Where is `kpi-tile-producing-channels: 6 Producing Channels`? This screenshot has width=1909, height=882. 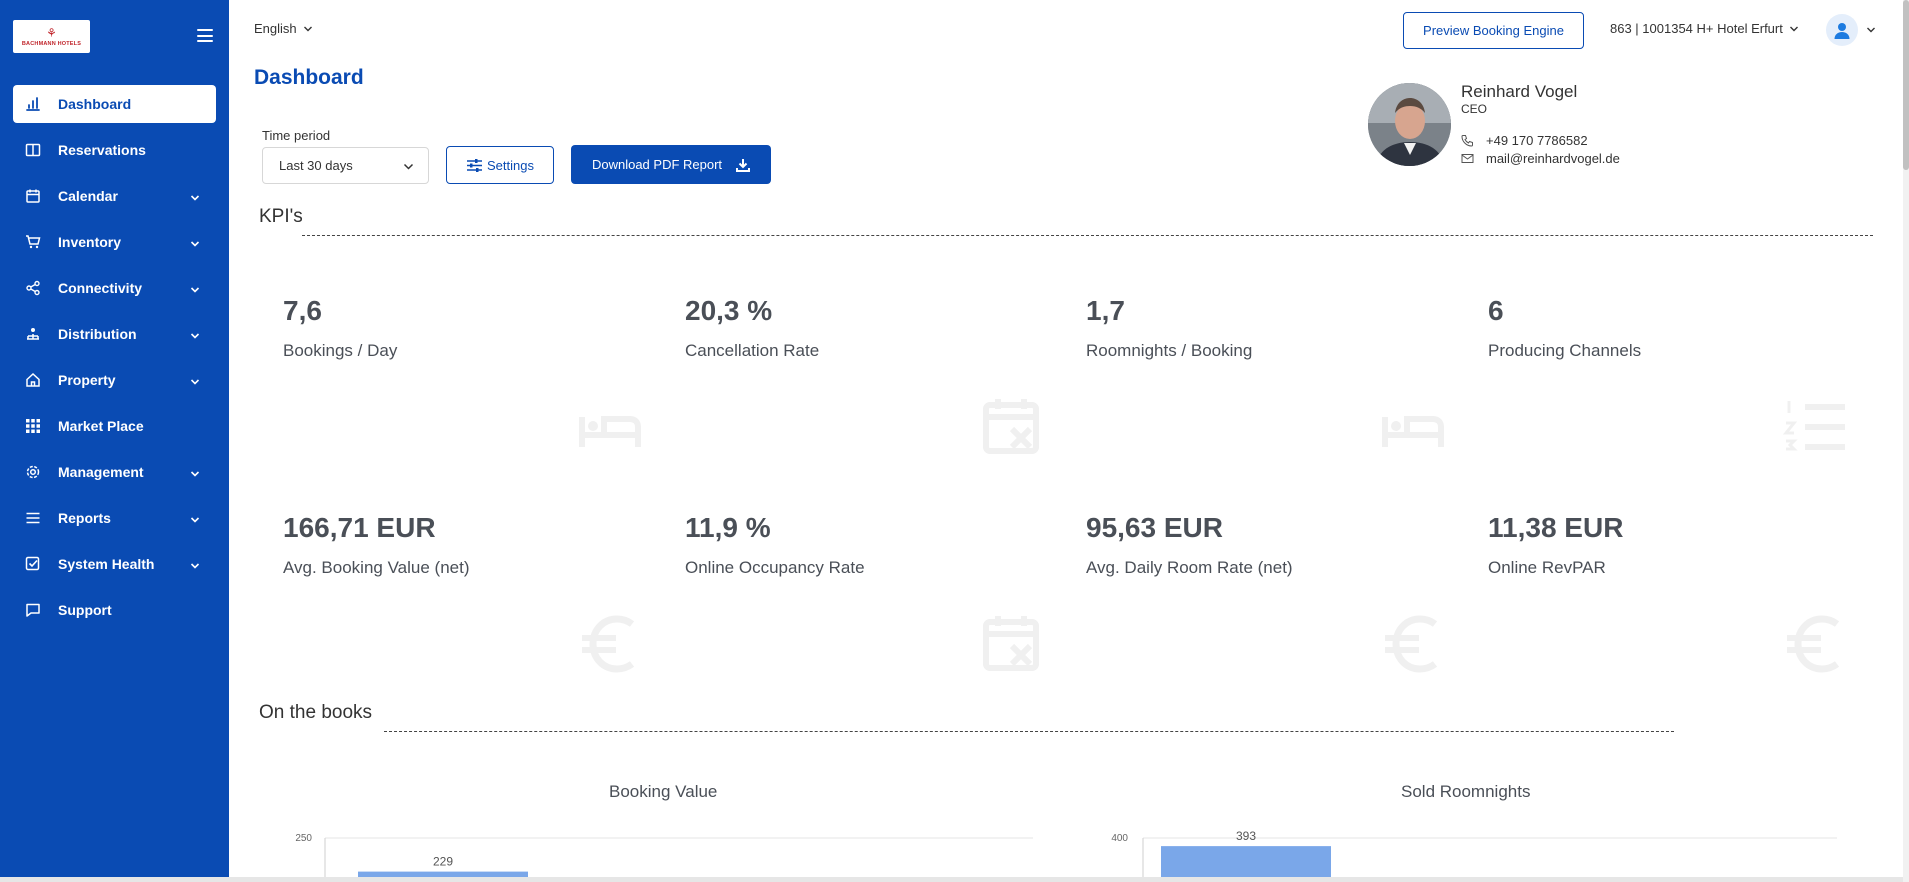
kpi-tile-producing-channels: 6 Producing Channels is located at coordinates (1678, 390).